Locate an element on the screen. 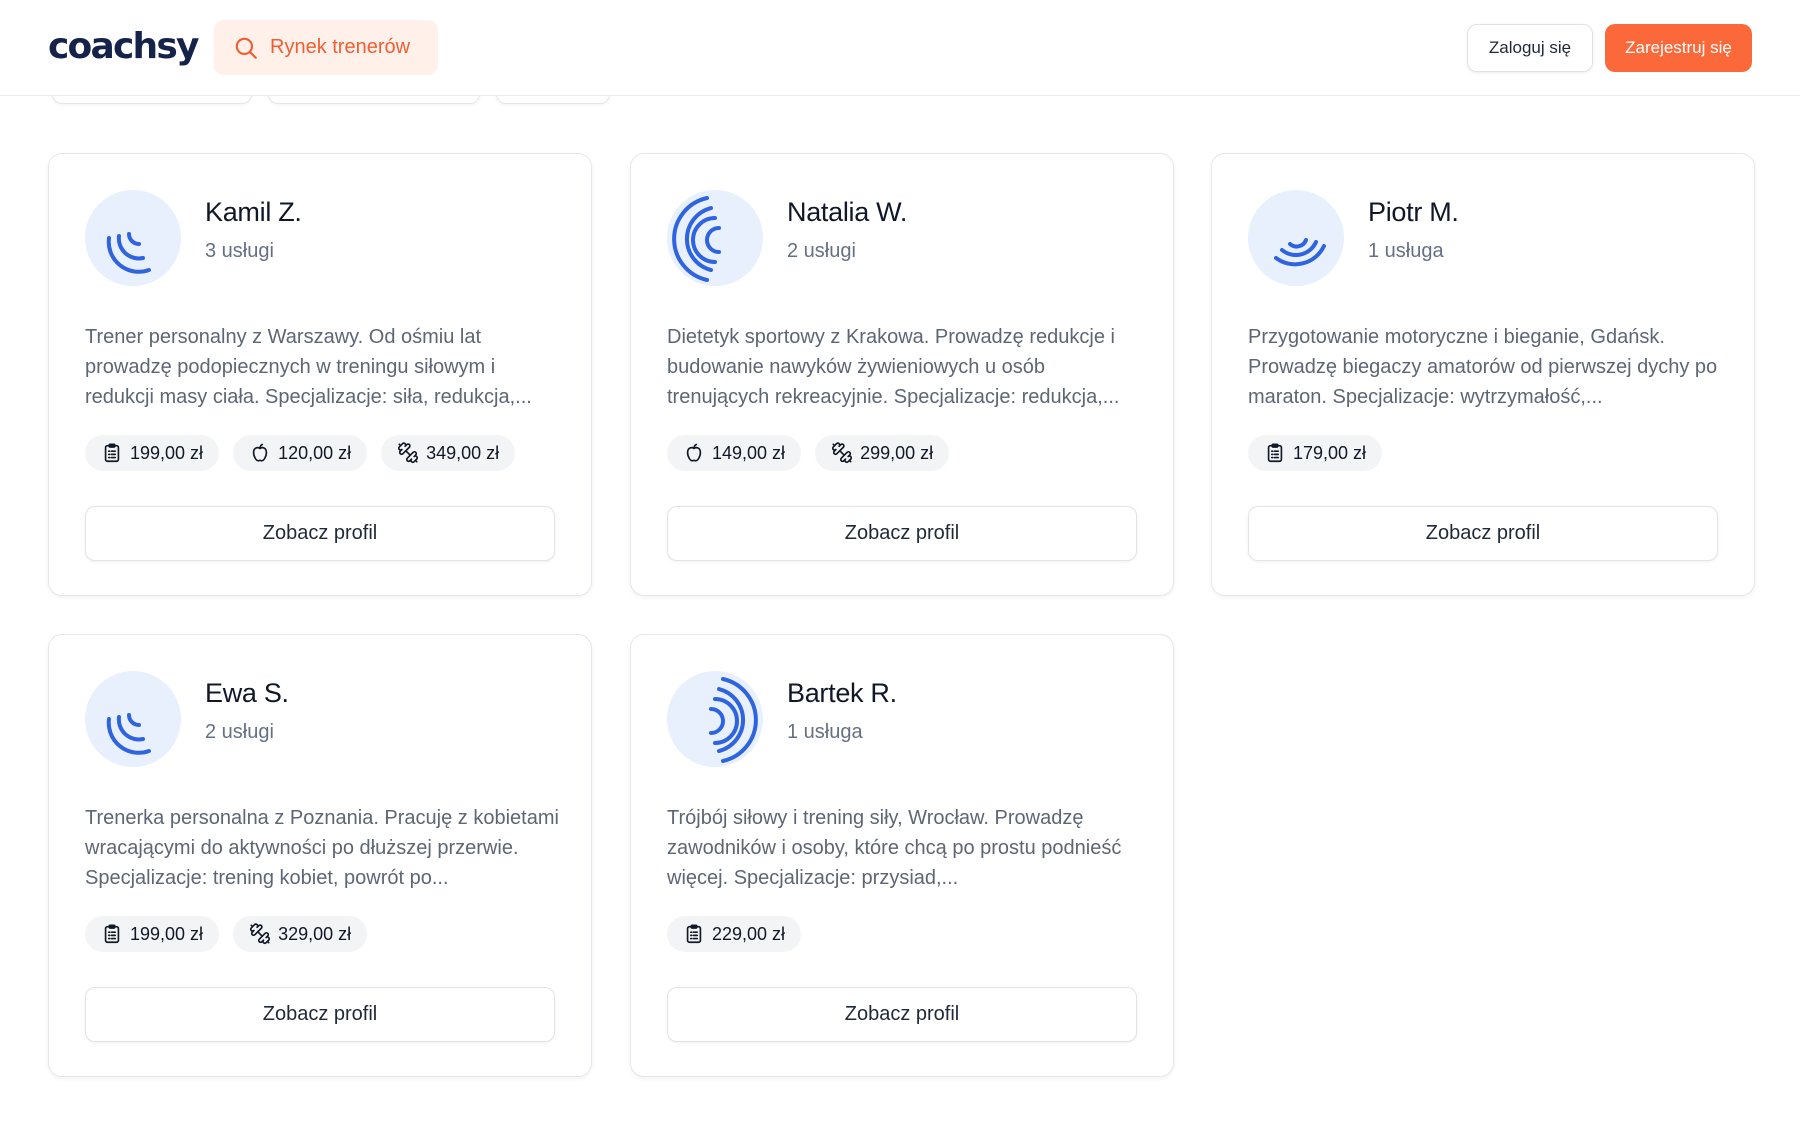 This screenshot has height=1125, width=1800. search-icon is located at coordinates (246, 48).